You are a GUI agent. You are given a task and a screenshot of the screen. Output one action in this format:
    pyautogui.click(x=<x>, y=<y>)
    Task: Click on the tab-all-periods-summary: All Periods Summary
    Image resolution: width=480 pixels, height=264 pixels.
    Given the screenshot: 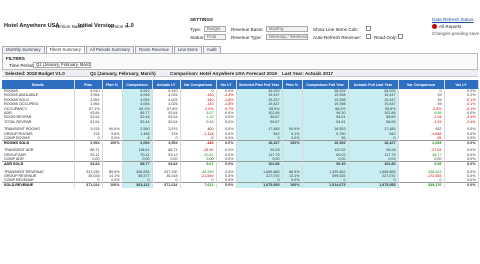 What is the action you would take?
    pyautogui.click(x=110, y=49)
    